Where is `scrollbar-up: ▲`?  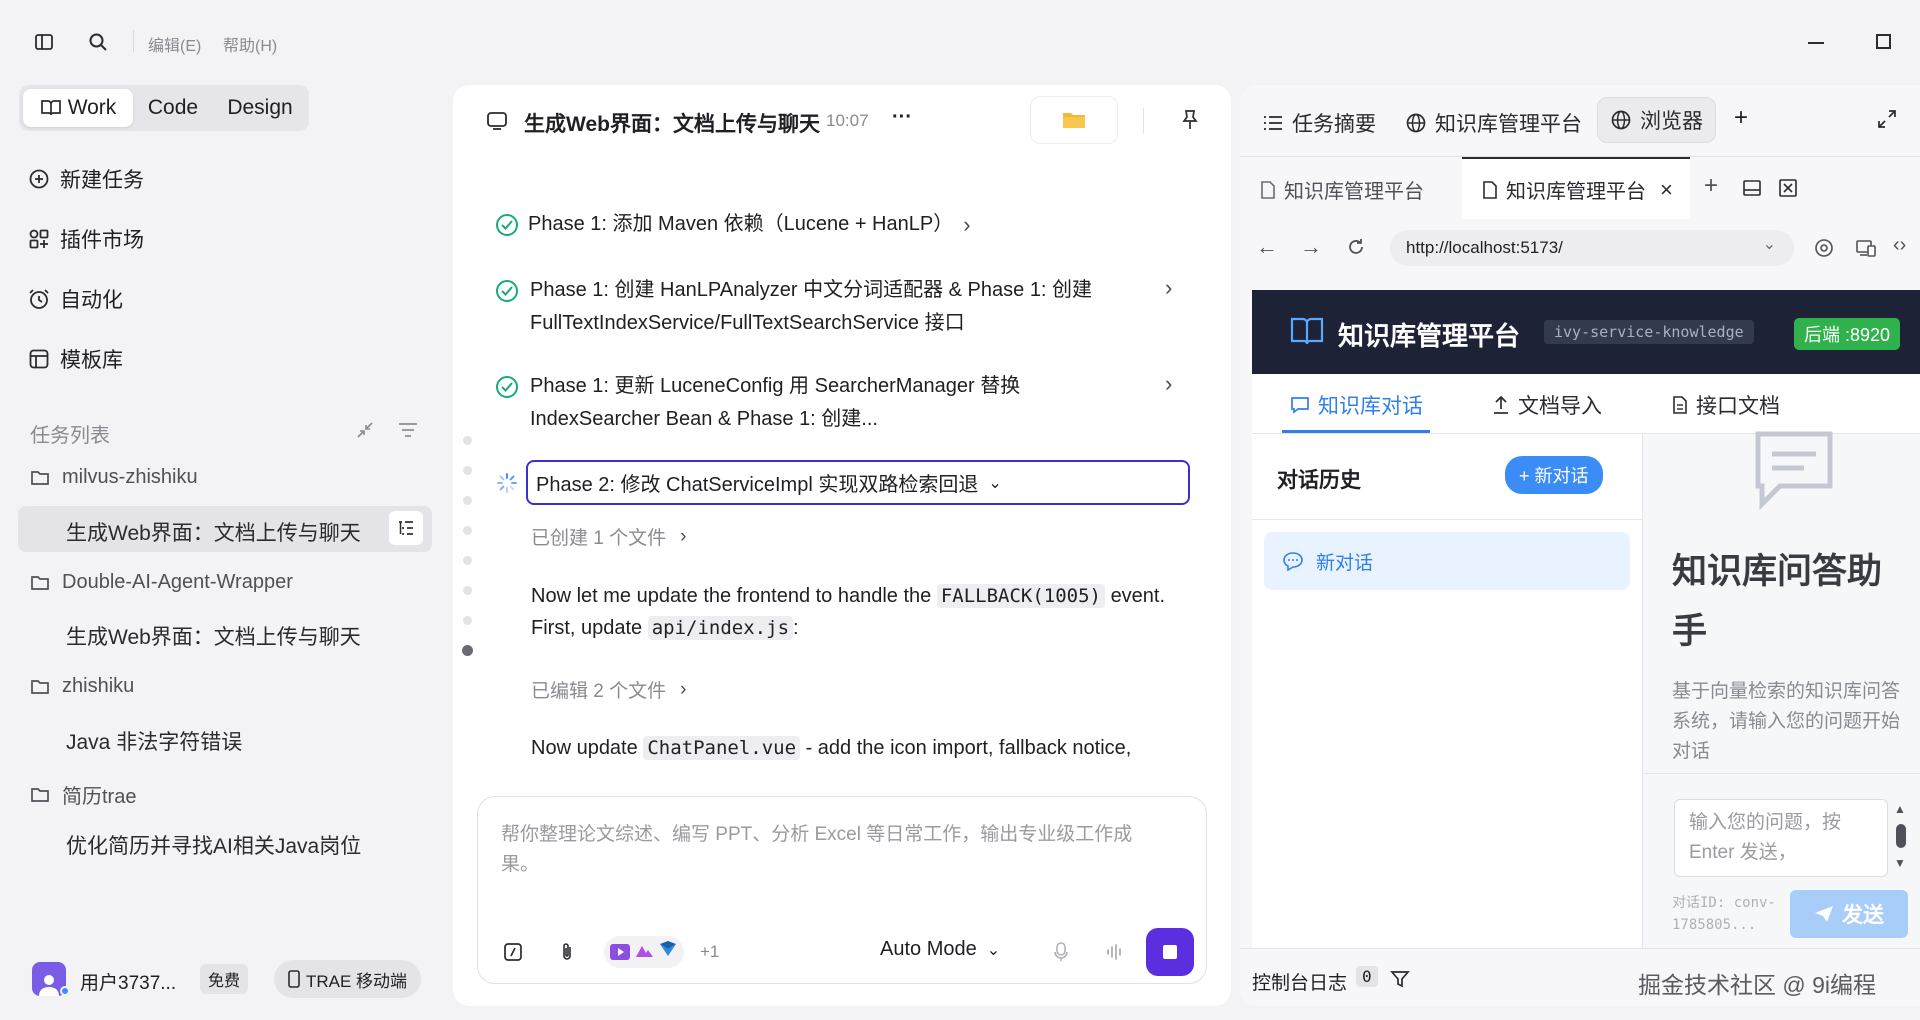
scrollbar-up: ▲ is located at coordinates (1900, 809).